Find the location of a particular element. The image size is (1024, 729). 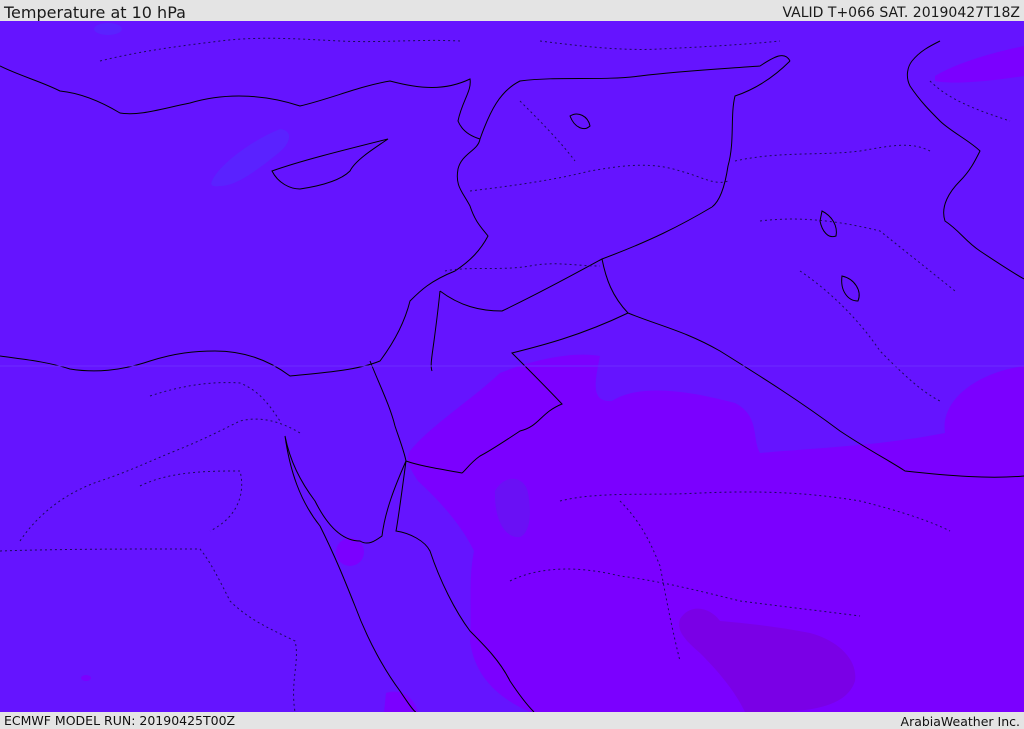

credit-label: ArabiaWeather Inc. is located at coordinates (960, 721).